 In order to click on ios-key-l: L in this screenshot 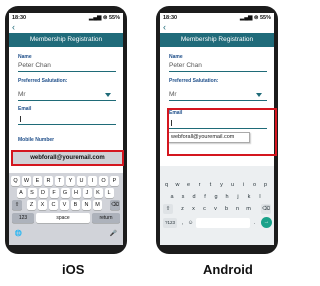, I will do `click(109, 193)`.